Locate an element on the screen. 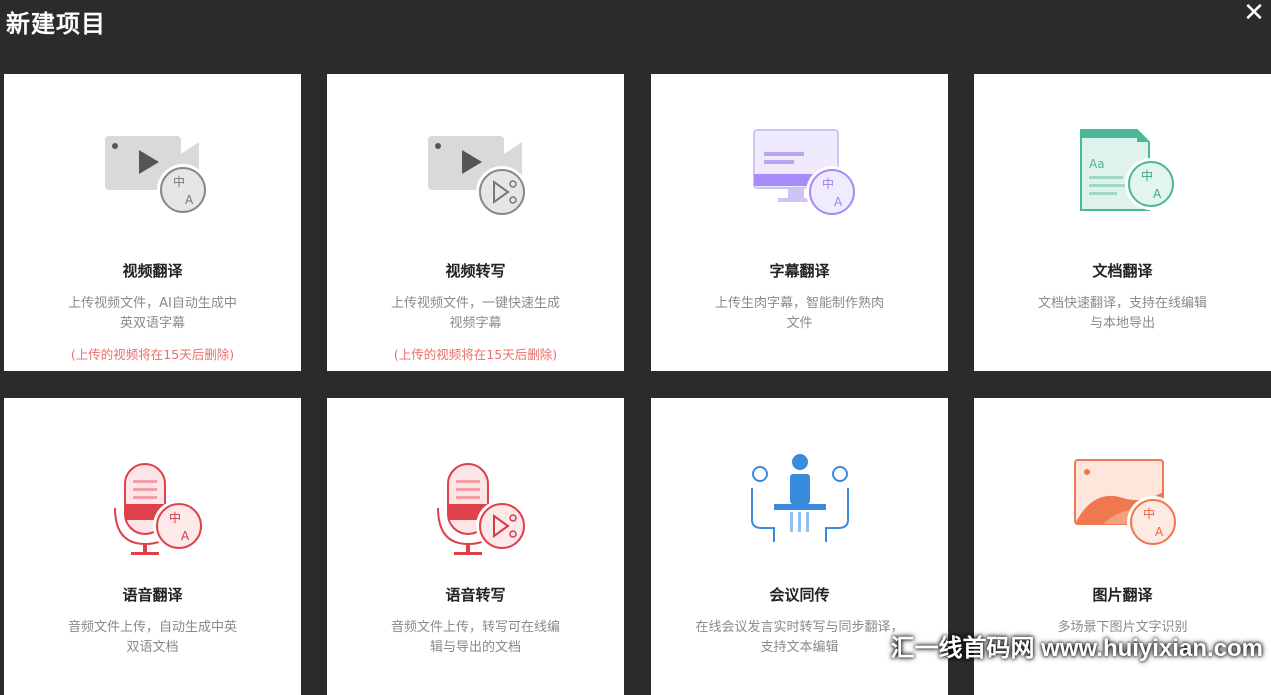 The height and width of the screenshot is (695, 1271). document-translate-icon: Aa 中 A is located at coordinates (1122, 179).